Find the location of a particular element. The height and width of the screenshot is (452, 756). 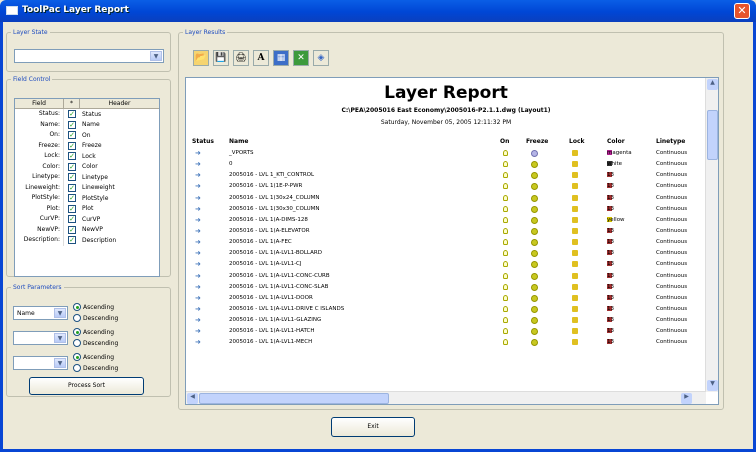

scroll-right-icon: ▶ is located at coordinates (686, 398).